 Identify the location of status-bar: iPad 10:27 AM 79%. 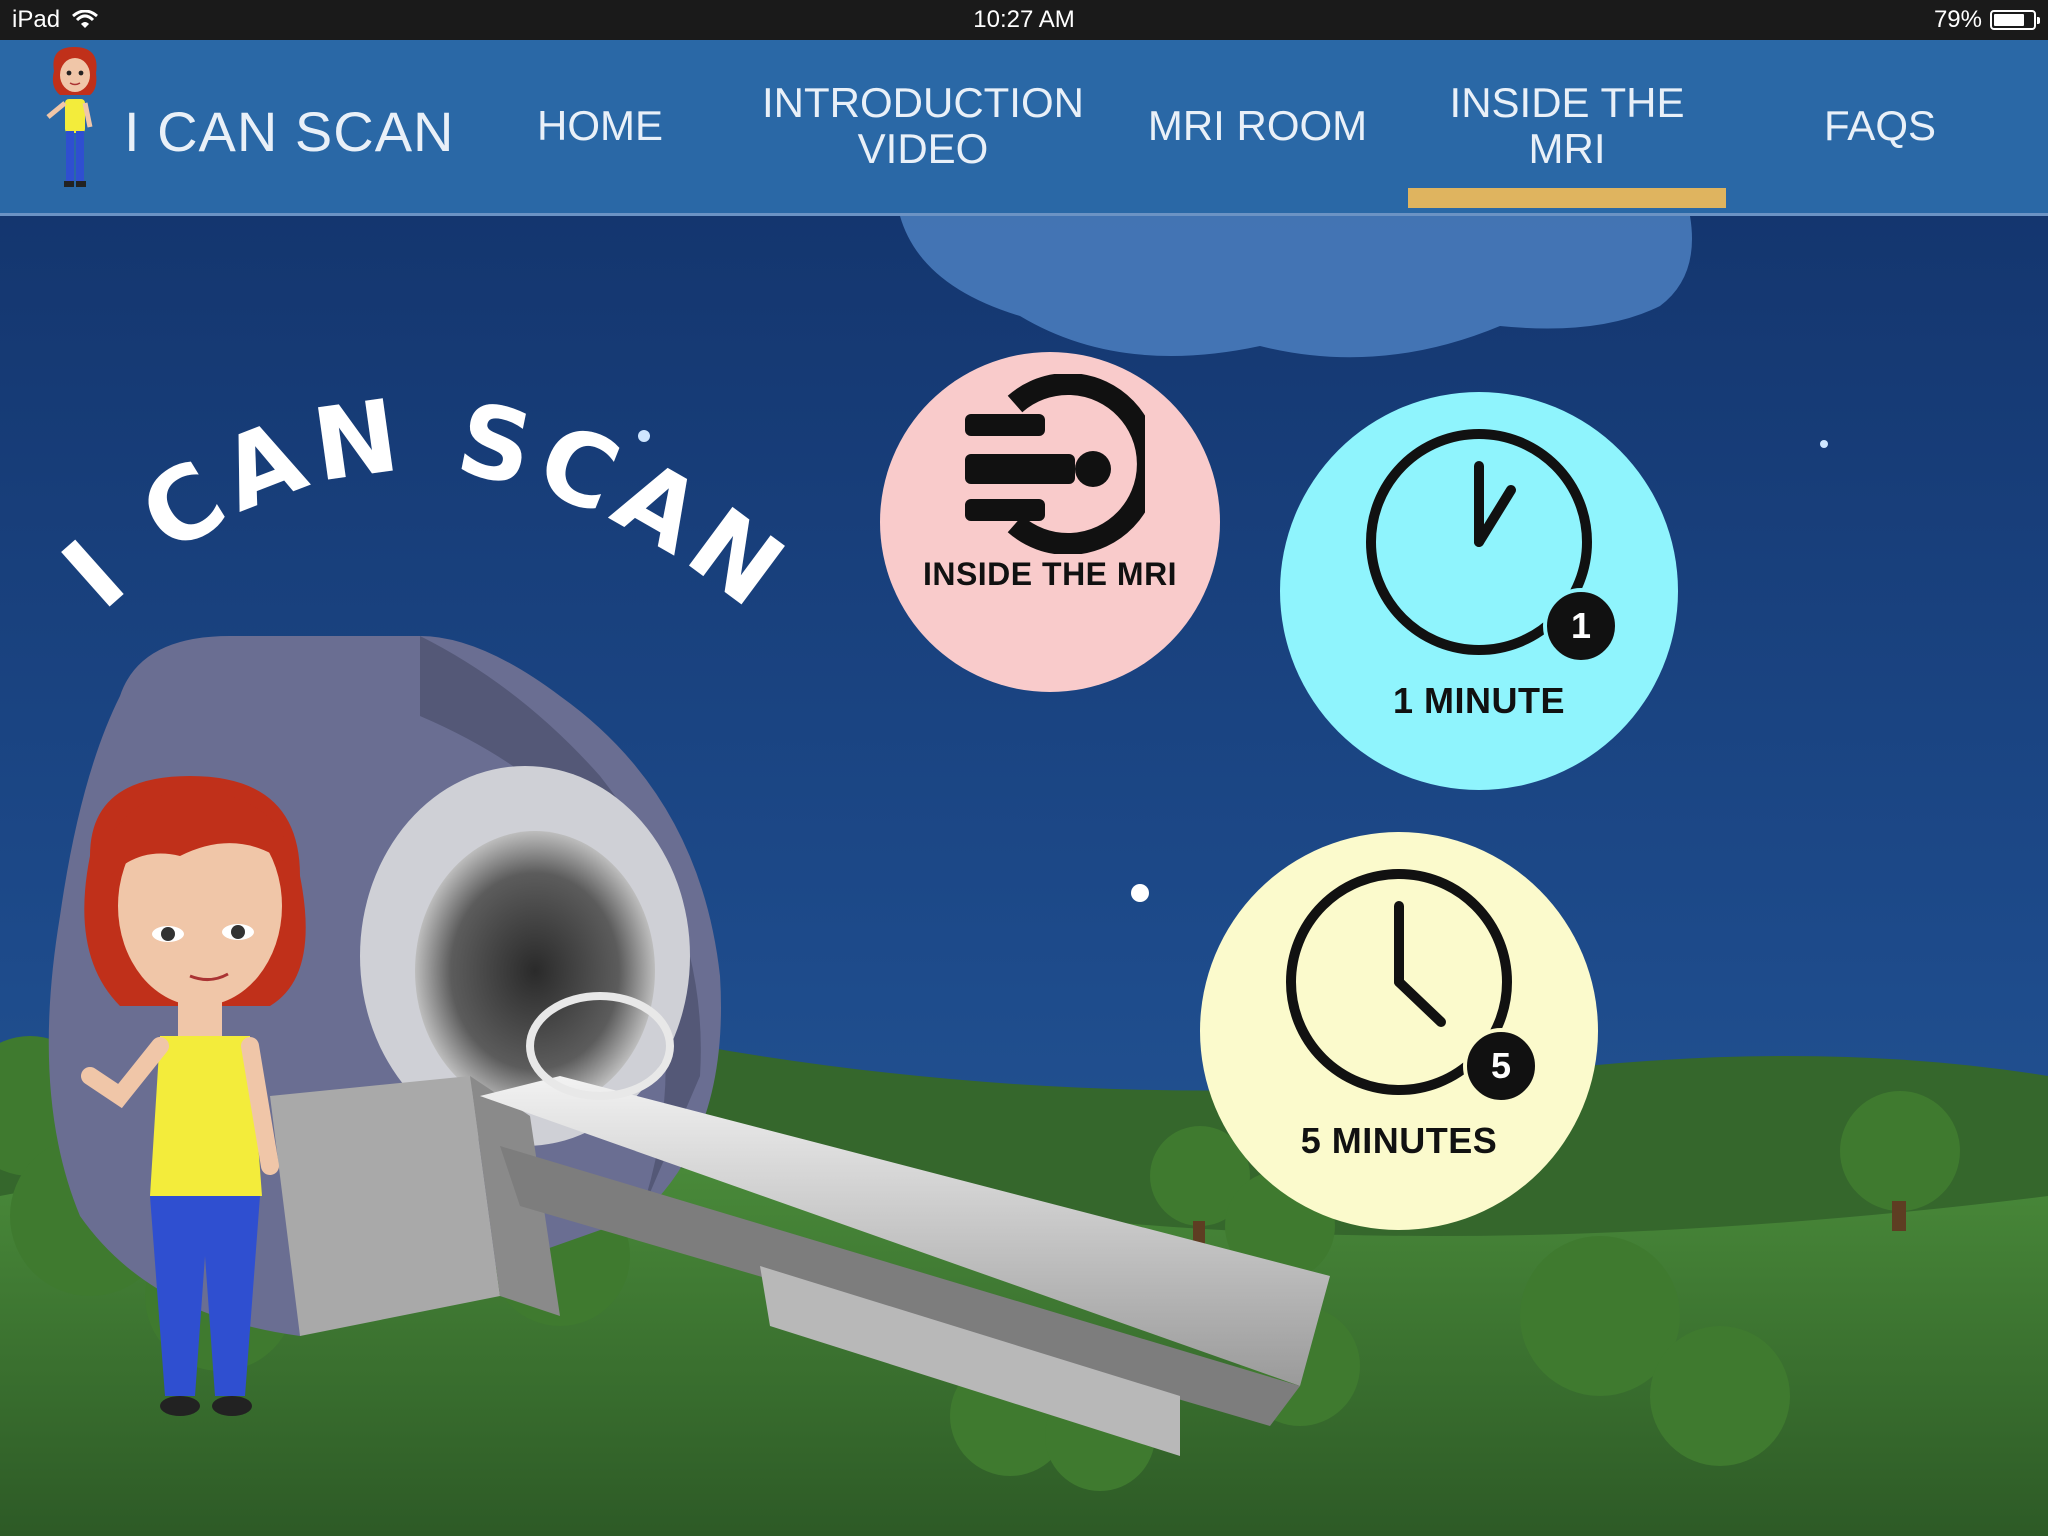
(1024, 20).